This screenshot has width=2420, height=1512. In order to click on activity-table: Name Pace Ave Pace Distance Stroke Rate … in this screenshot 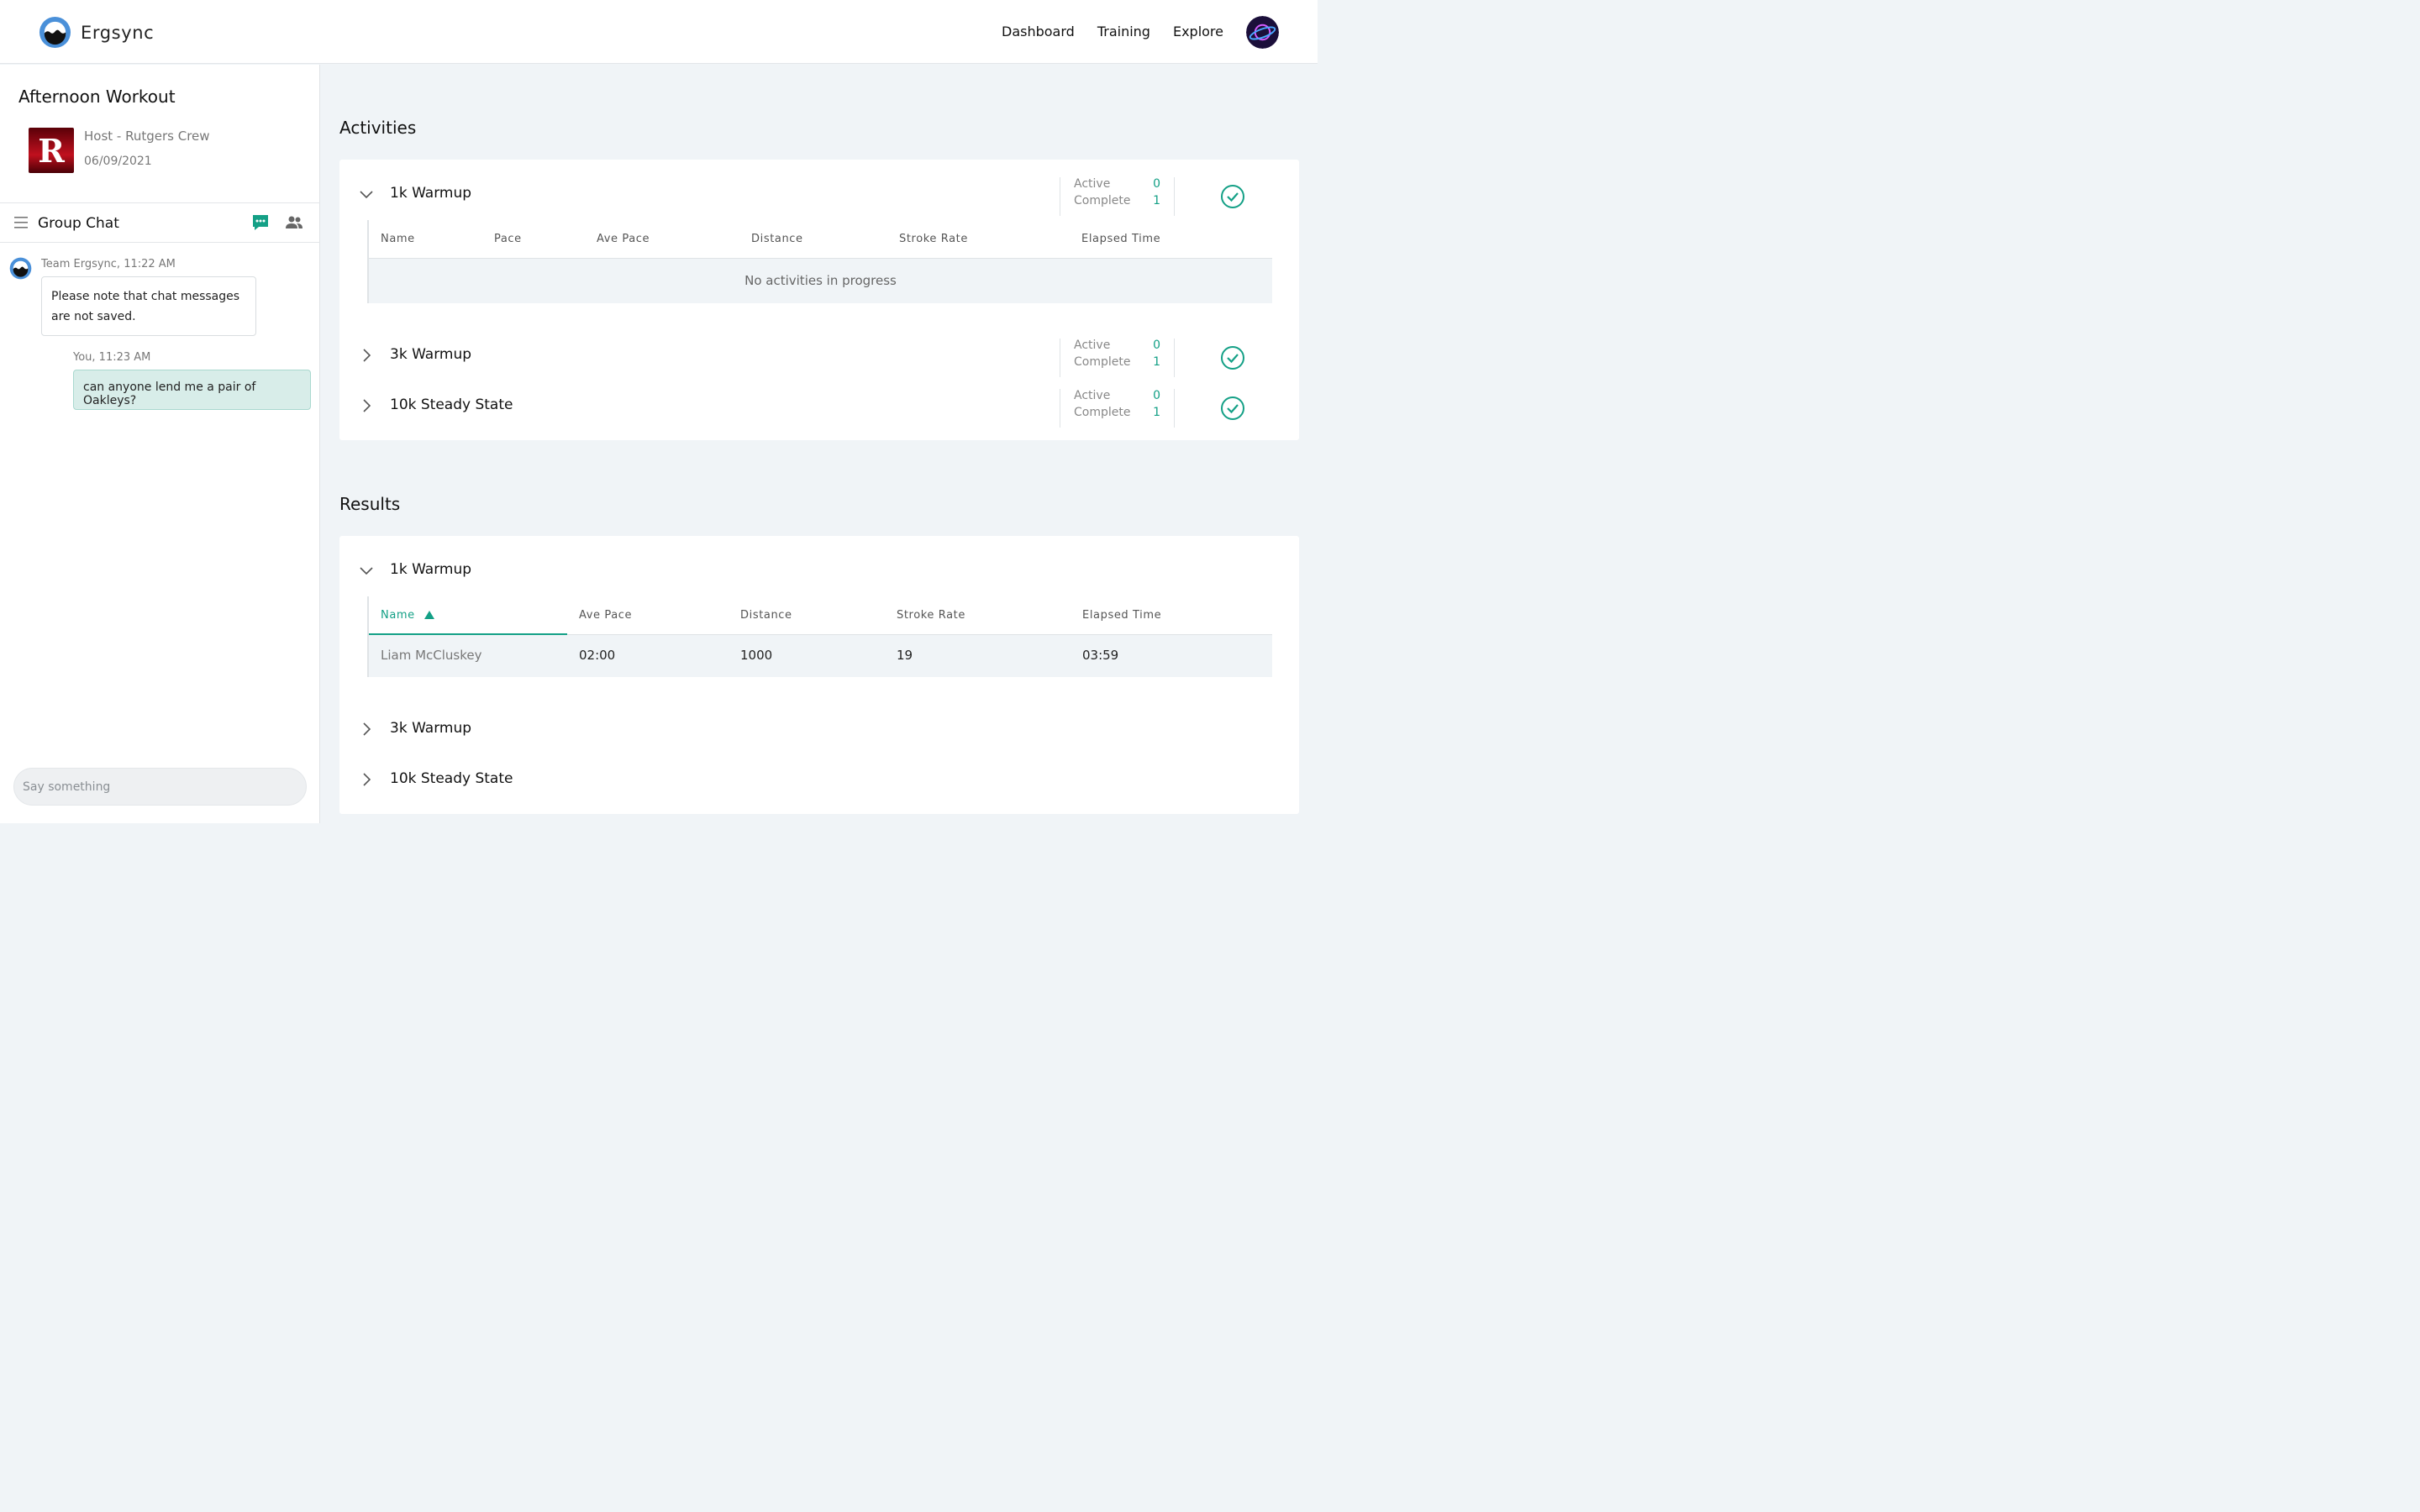, I will do `click(819, 261)`.